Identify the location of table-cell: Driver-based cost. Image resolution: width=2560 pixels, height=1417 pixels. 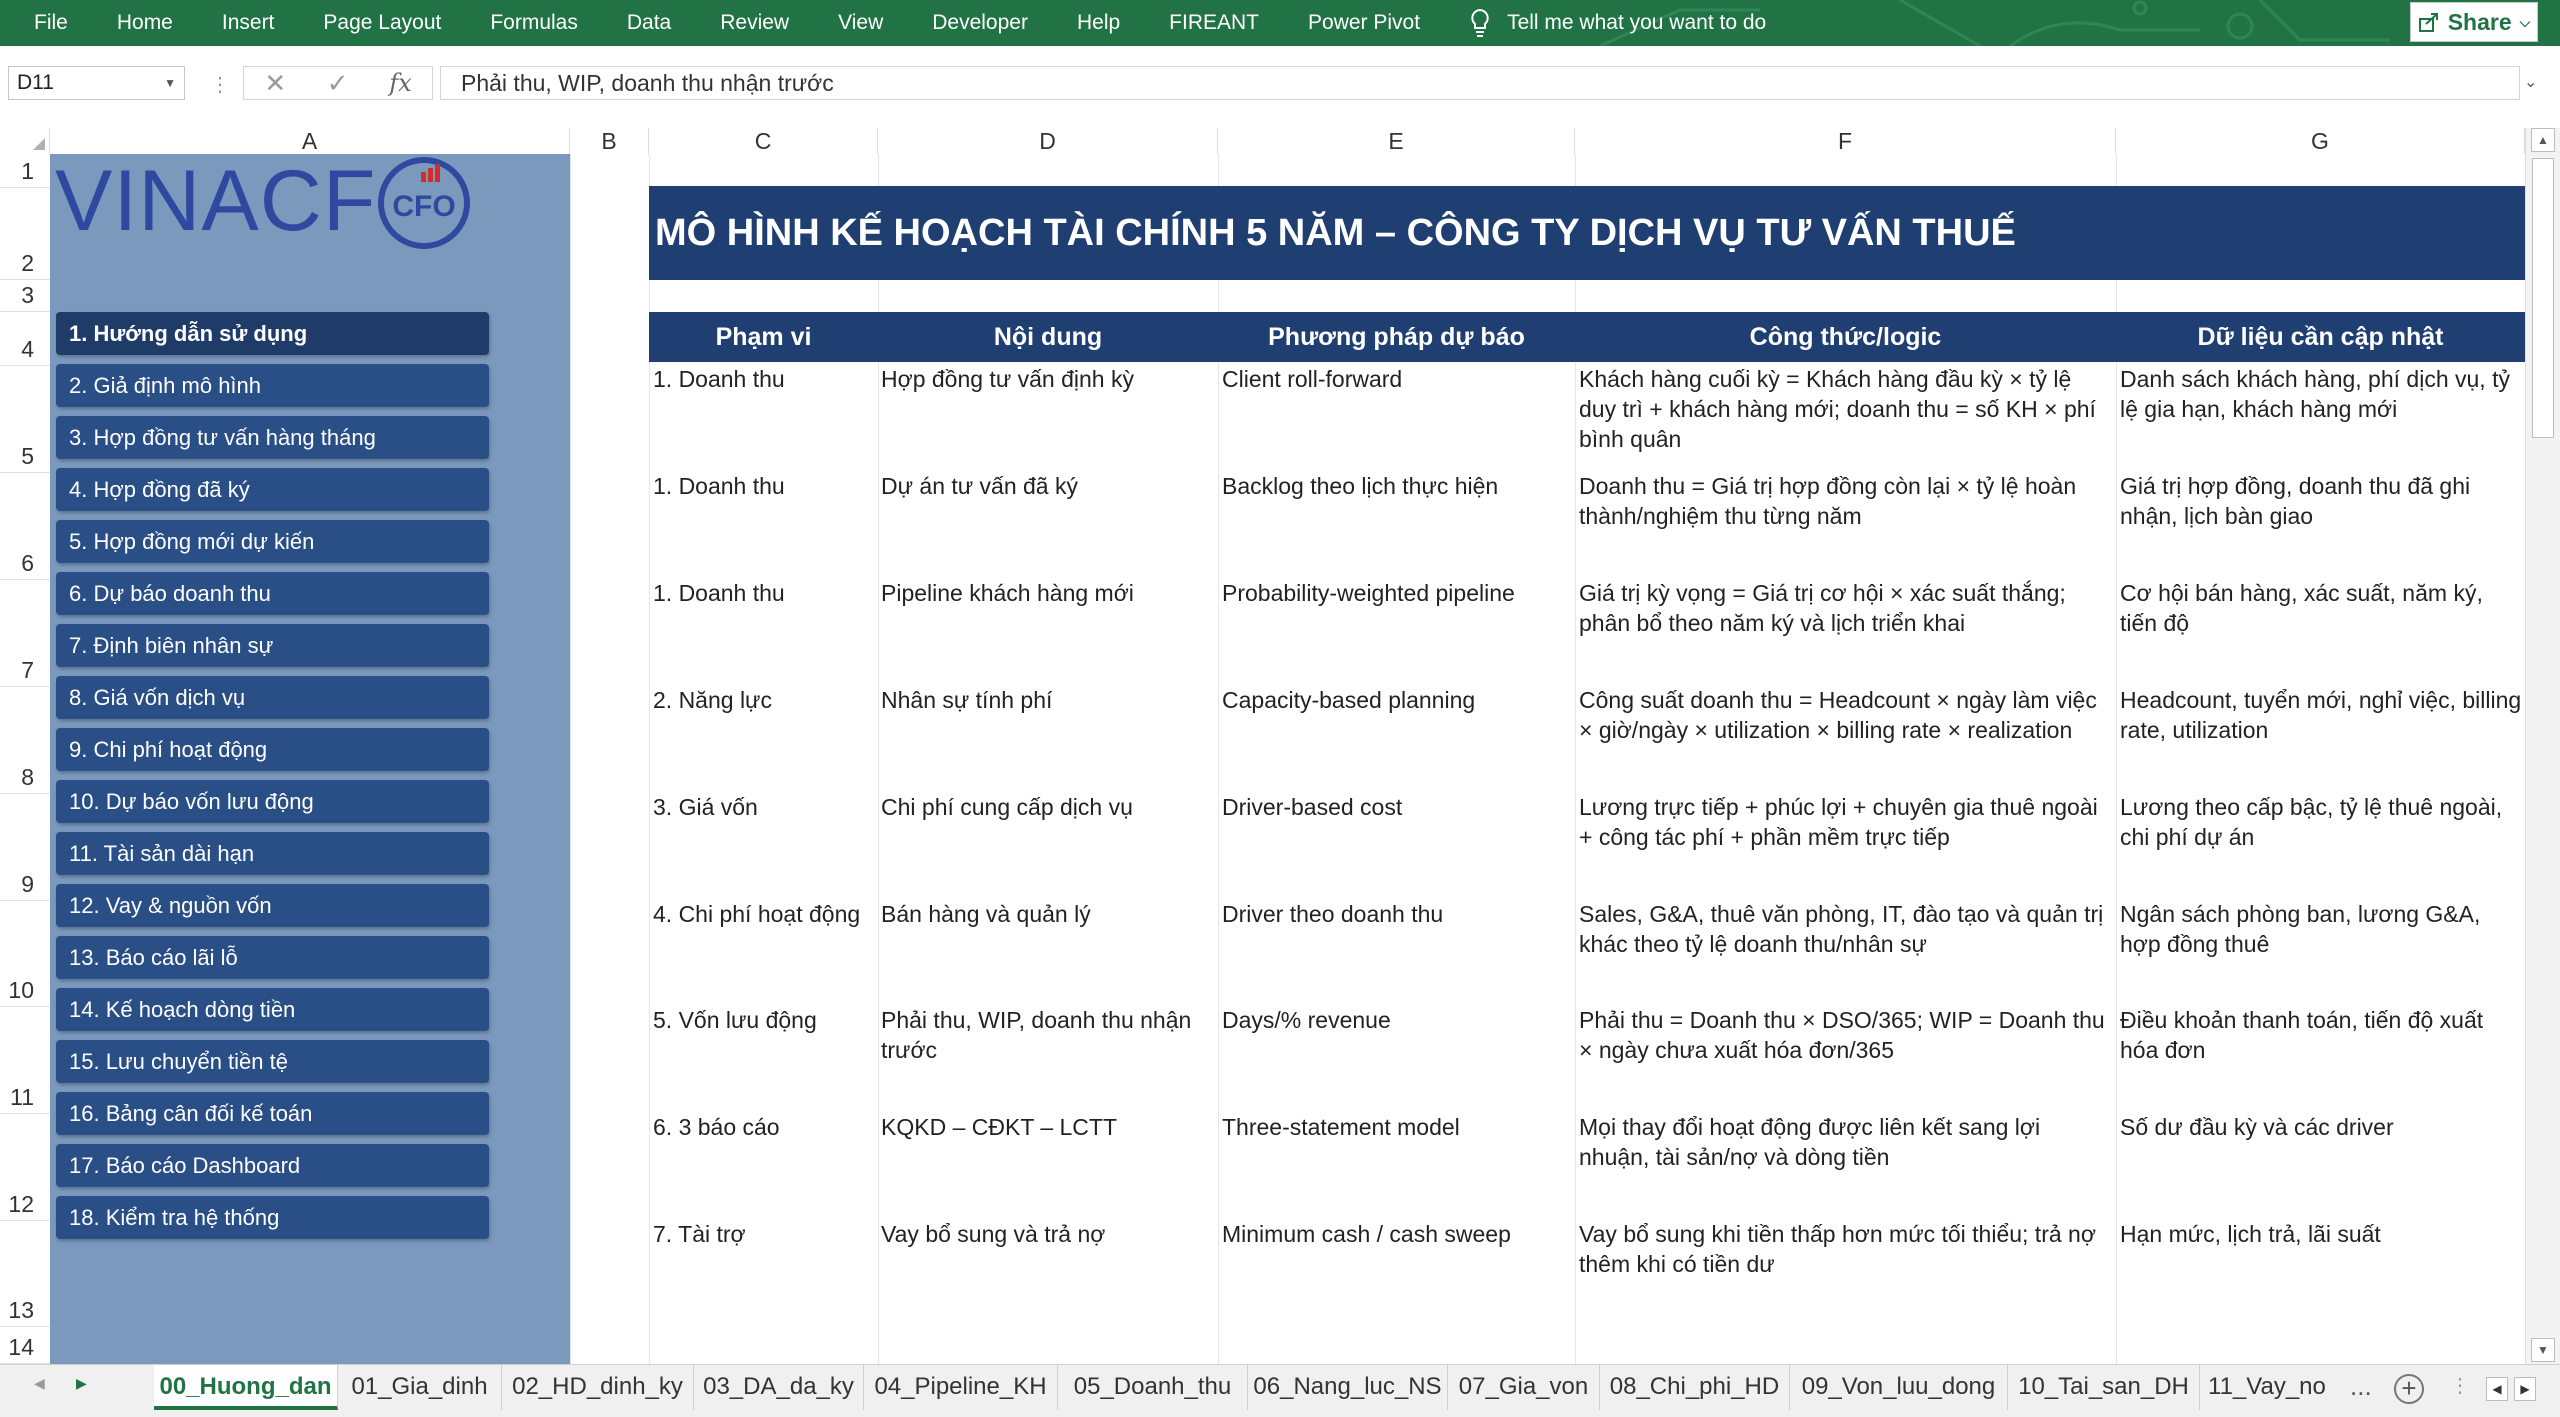
(1398, 842).